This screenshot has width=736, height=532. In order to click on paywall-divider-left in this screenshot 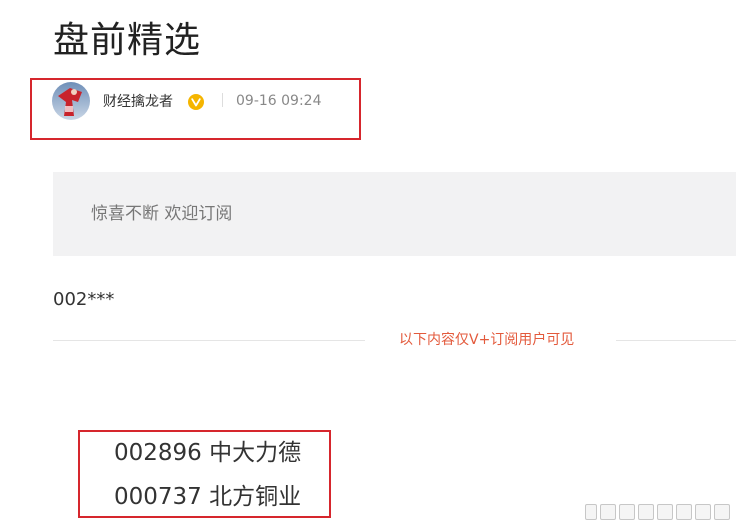, I will do `click(209, 340)`.